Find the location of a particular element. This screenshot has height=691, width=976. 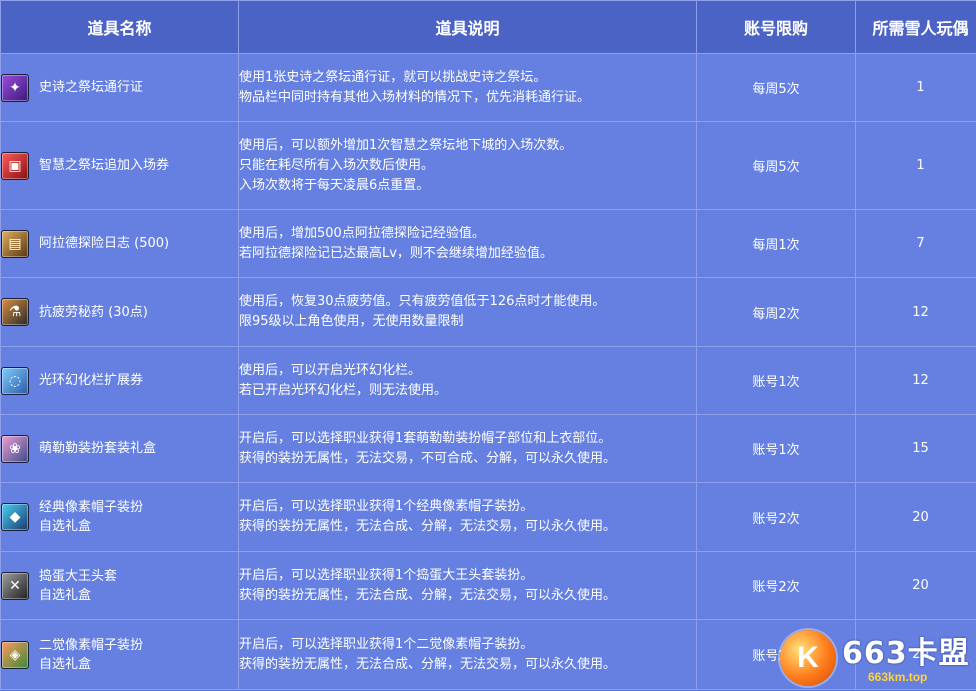

description-line: 开启后，可以选择职业获得1个二觉像素帽子装扮。 is located at coordinates (386, 644).